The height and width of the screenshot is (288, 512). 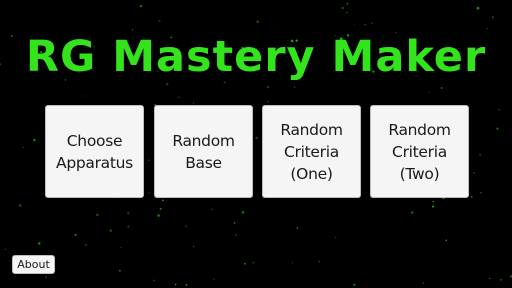 I want to click on random-criteria-two-label: Random Criteria (Two), so click(x=419, y=151).